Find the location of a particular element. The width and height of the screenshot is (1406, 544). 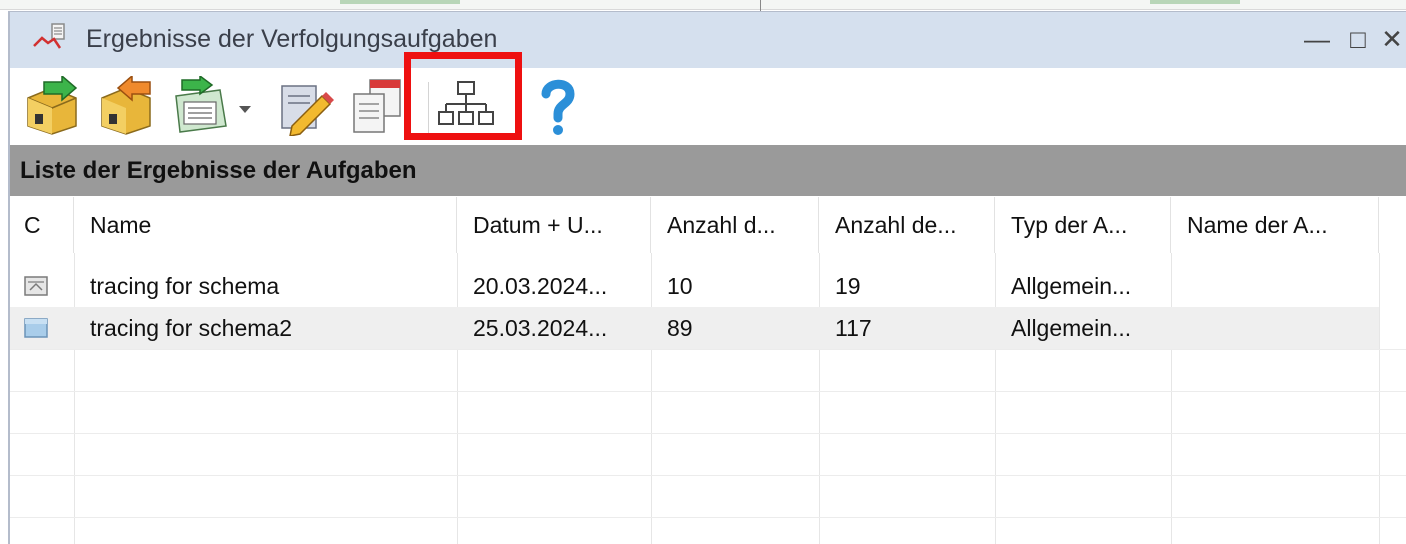

column-header-c: C is located at coordinates (42, 225).